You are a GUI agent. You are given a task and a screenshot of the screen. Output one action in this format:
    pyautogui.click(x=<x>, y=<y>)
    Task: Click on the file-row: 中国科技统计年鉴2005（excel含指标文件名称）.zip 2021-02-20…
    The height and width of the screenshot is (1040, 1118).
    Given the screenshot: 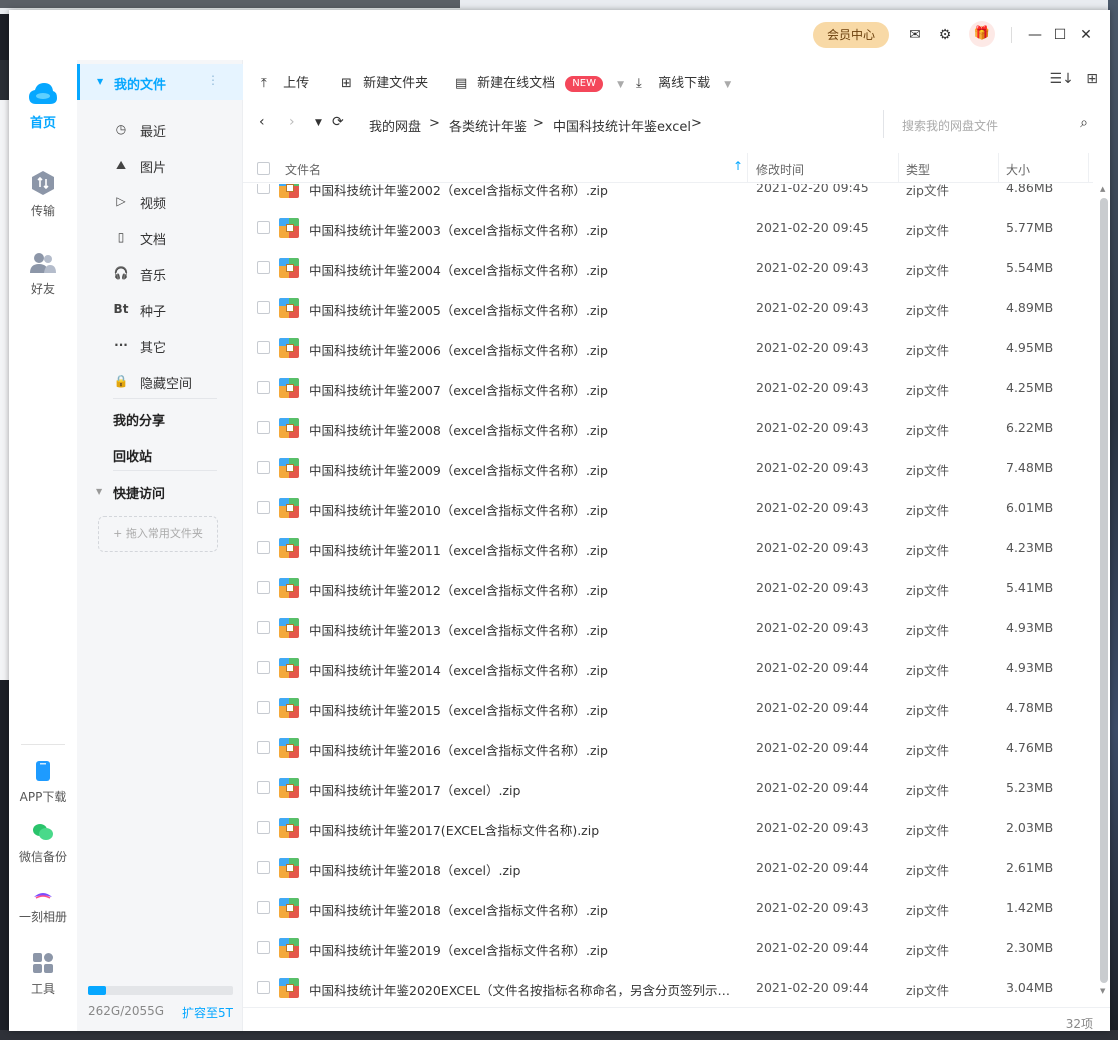 What is the action you would take?
    pyautogui.click(x=668, y=308)
    